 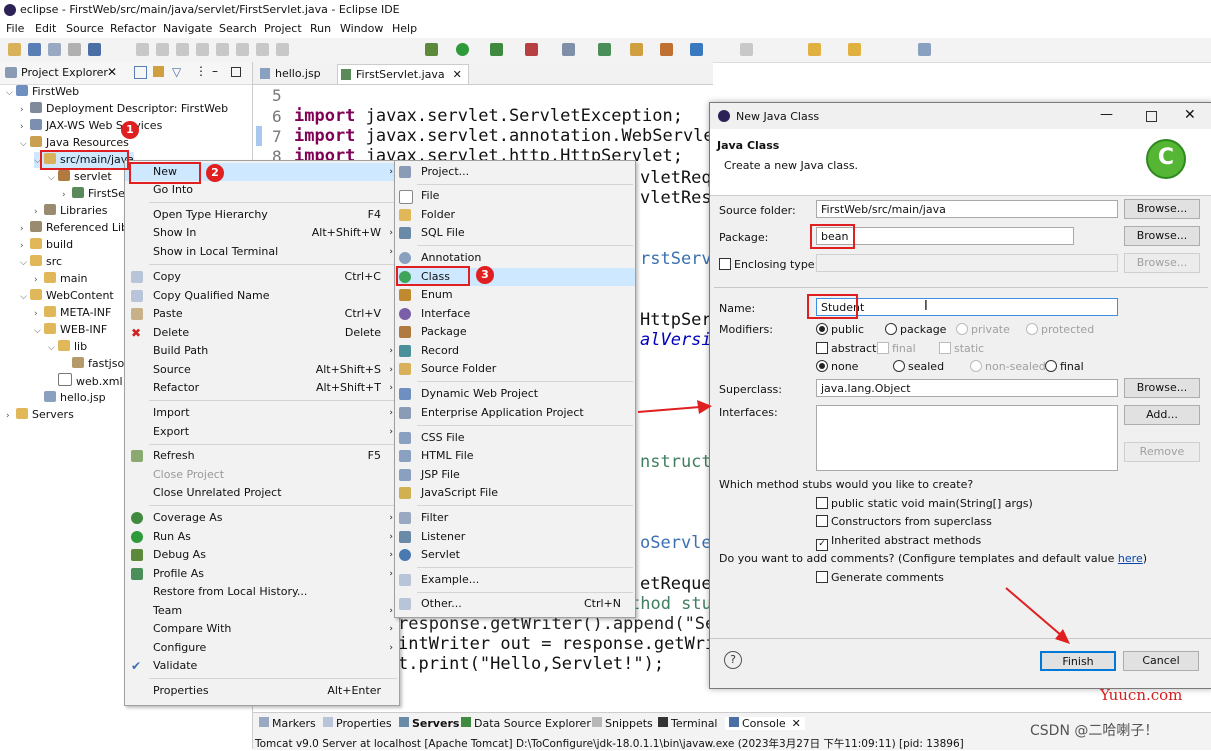 What do you see at coordinates (90, 381) in the screenshot?
I see `tree-item-web-xml: web.xml` at bounding box center [90, 381].